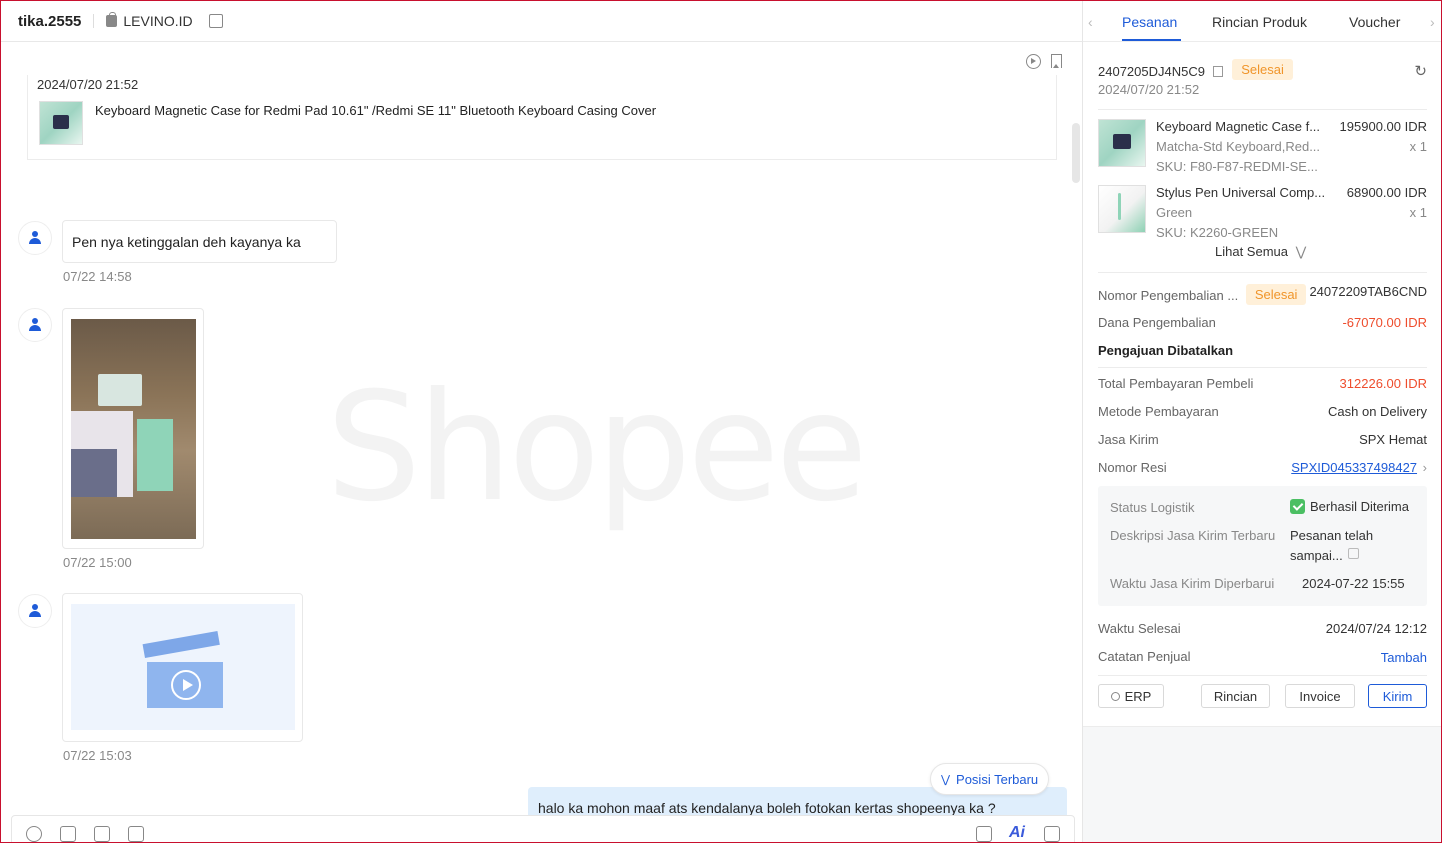 This screenshot has width=1442, height=843. I want to click on latest-position-button: ⋁ Posisi Terbaru, so click(990, 779).